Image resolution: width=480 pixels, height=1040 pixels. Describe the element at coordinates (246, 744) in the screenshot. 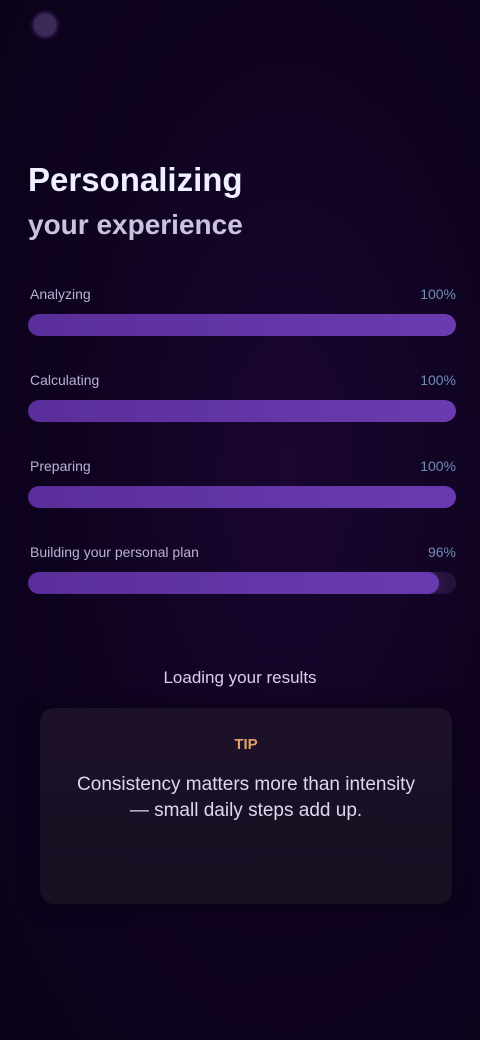

I see `tip-tag: TIP` at that location.